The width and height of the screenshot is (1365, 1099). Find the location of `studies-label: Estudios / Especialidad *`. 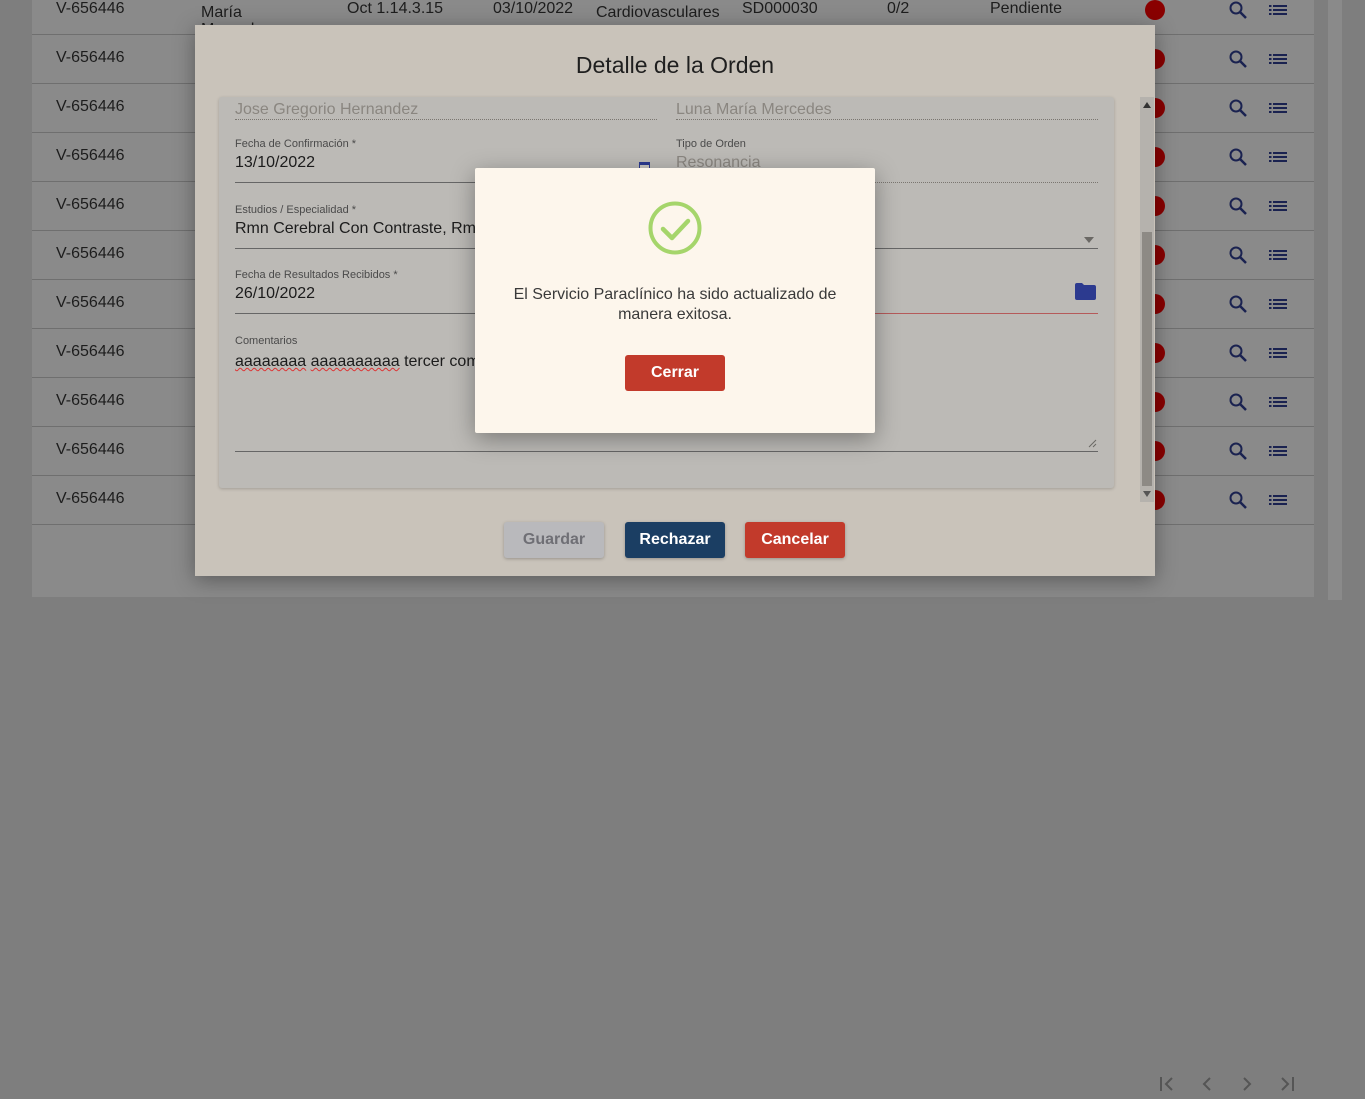

studies-label: Estudios / Especialidad * is located at coordinates (296, 210).